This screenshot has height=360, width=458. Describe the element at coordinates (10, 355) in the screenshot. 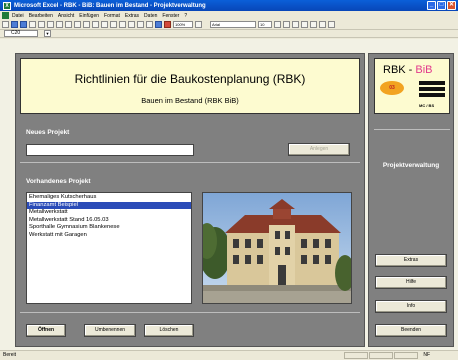

I see `status-text: Bereit` at that location.